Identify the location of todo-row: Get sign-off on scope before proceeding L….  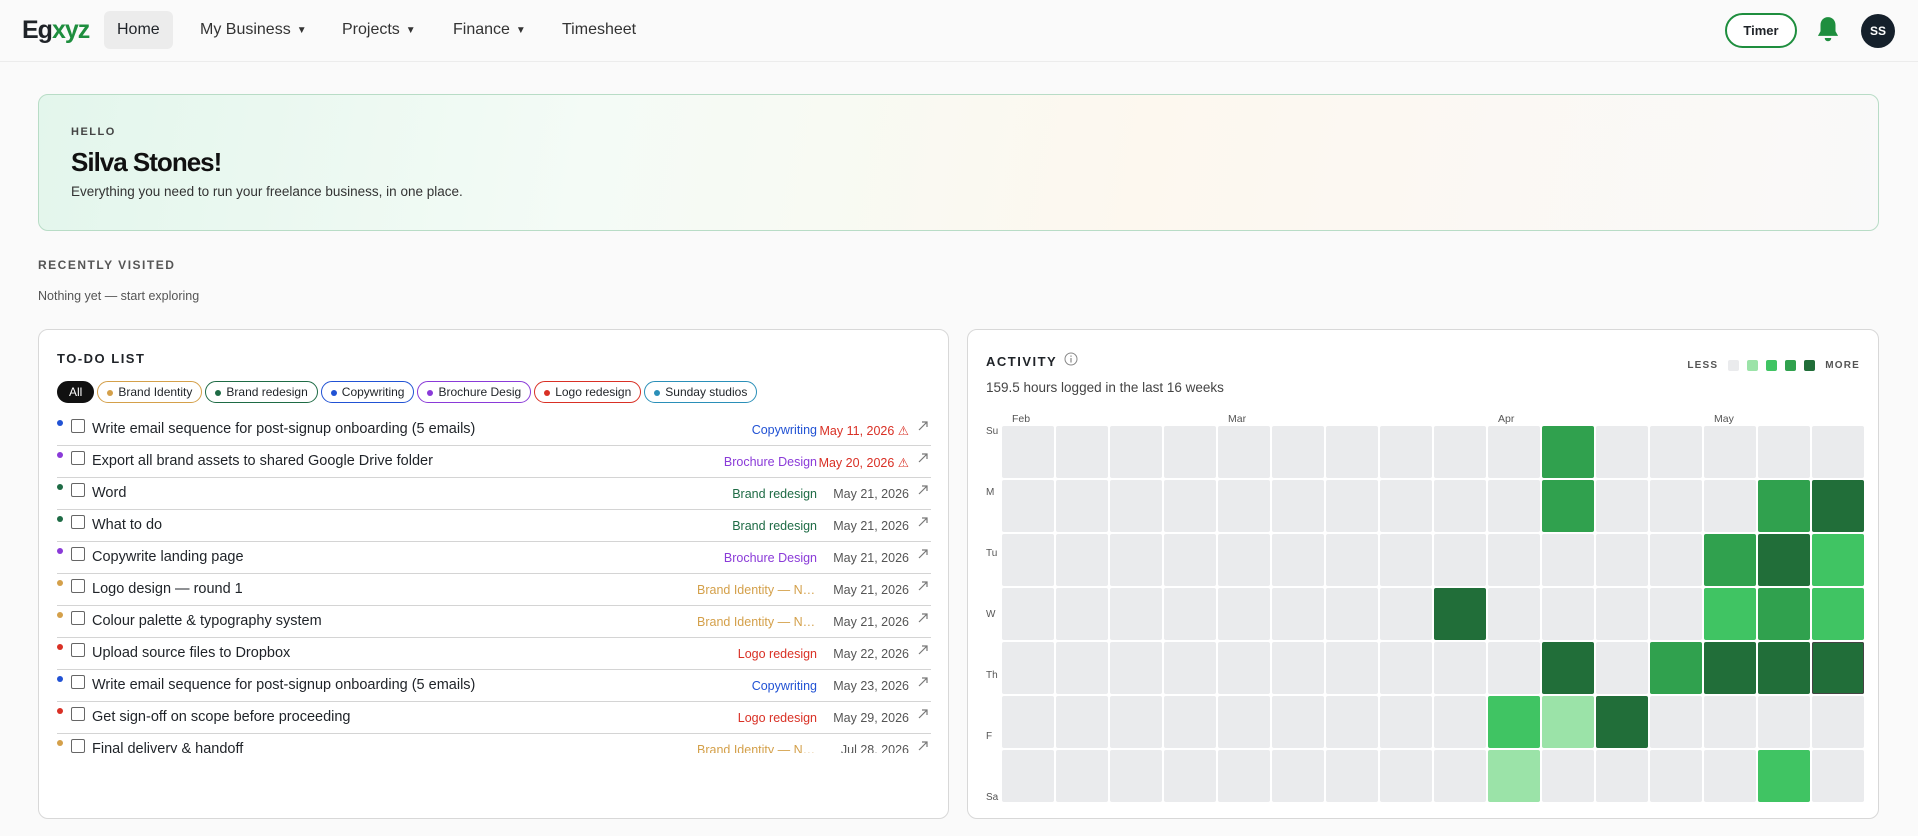
(494, 718).